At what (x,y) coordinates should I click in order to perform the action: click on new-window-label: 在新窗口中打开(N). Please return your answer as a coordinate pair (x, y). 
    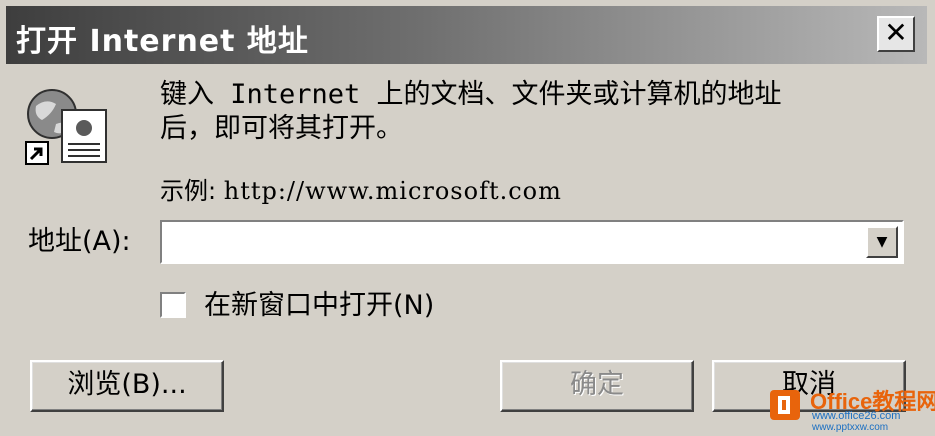
    Looking at the image, I should click on (319, 306).